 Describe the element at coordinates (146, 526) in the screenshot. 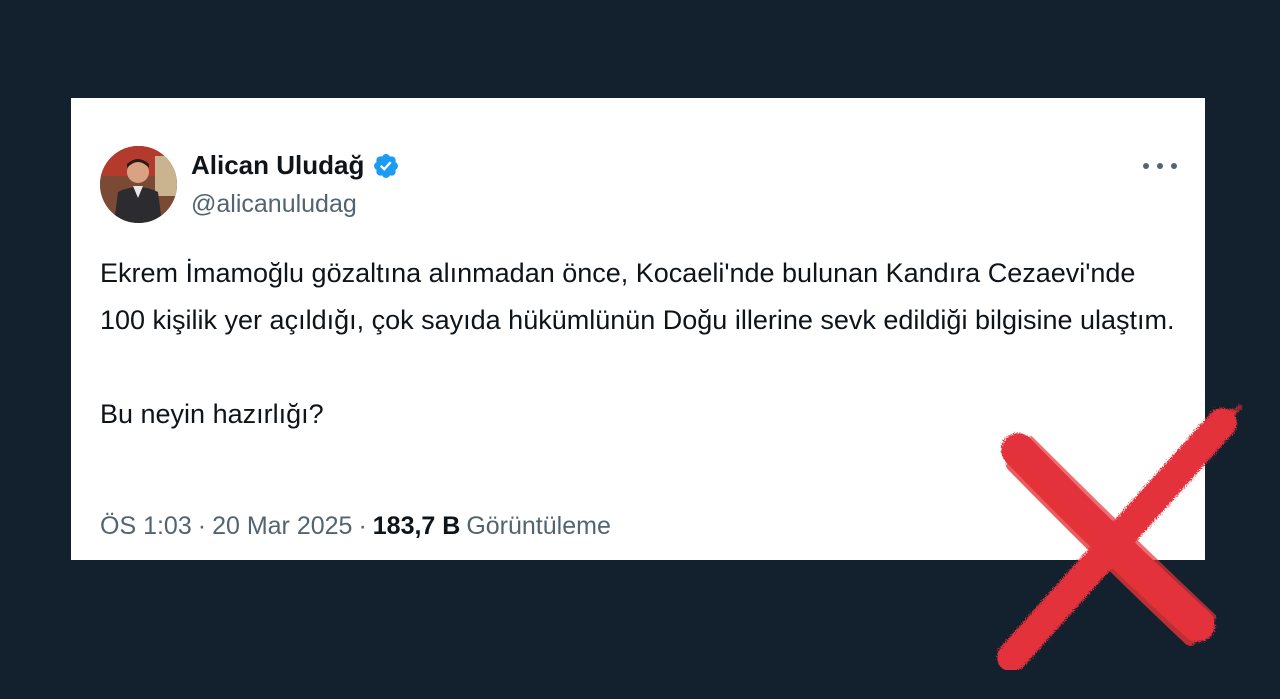

I see `tweet-time: ÖS 1:03` at that location.